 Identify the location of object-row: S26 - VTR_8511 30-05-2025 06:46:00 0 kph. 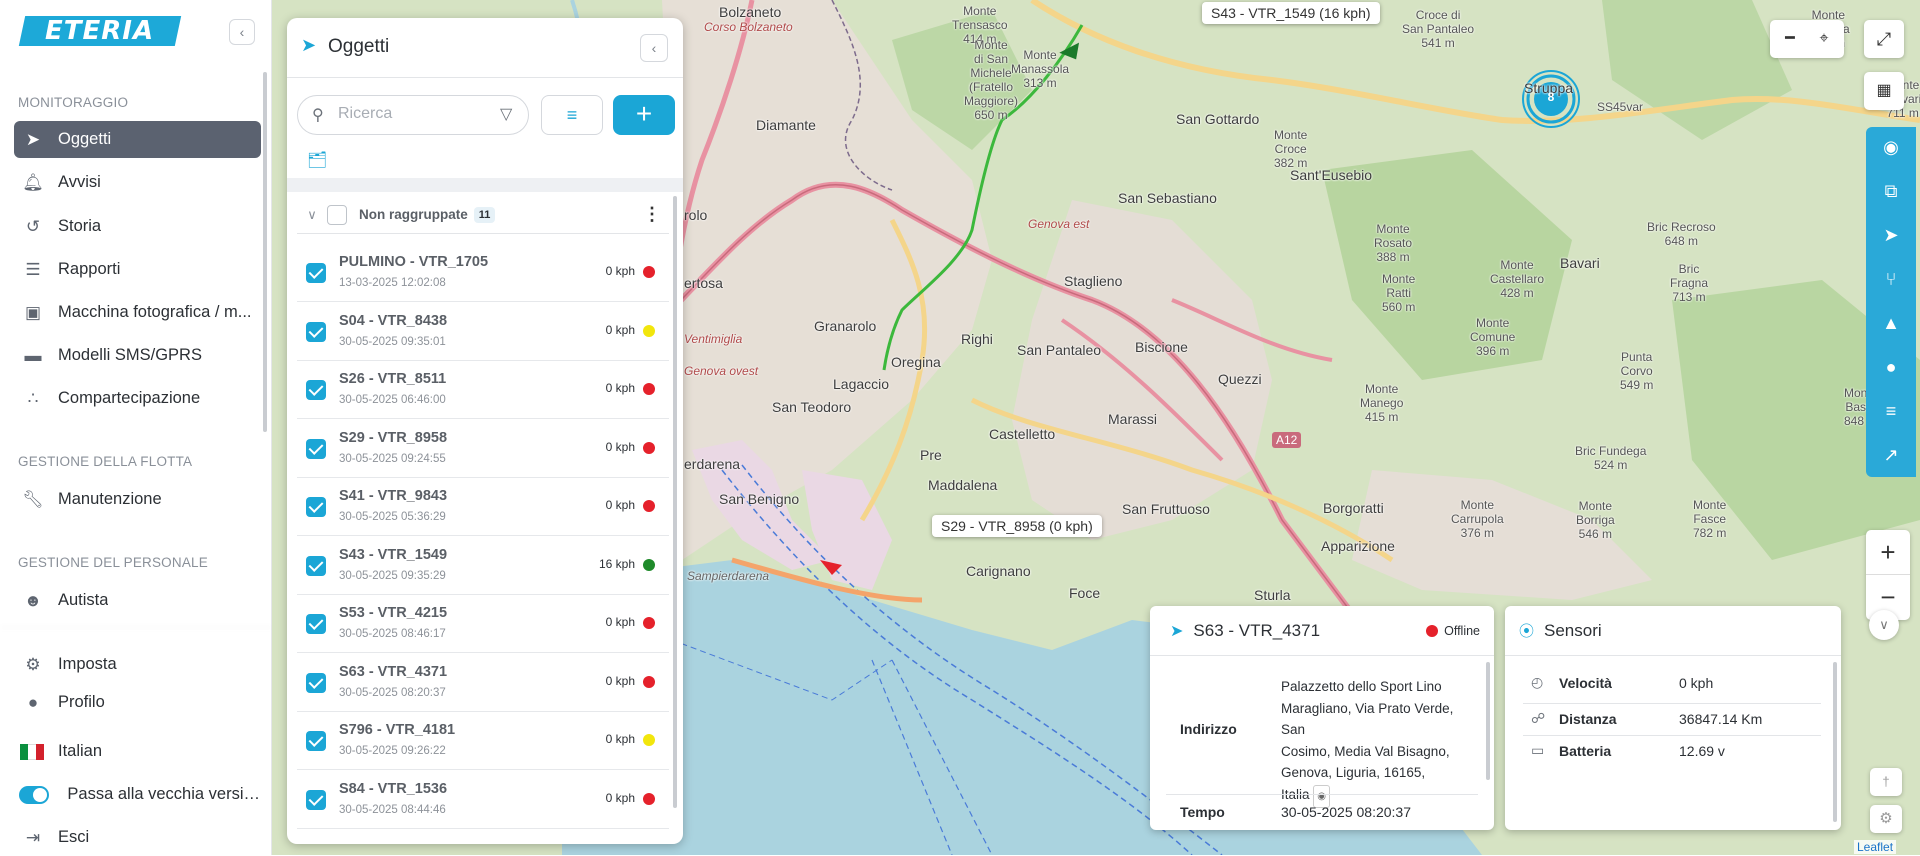
(483, 390).